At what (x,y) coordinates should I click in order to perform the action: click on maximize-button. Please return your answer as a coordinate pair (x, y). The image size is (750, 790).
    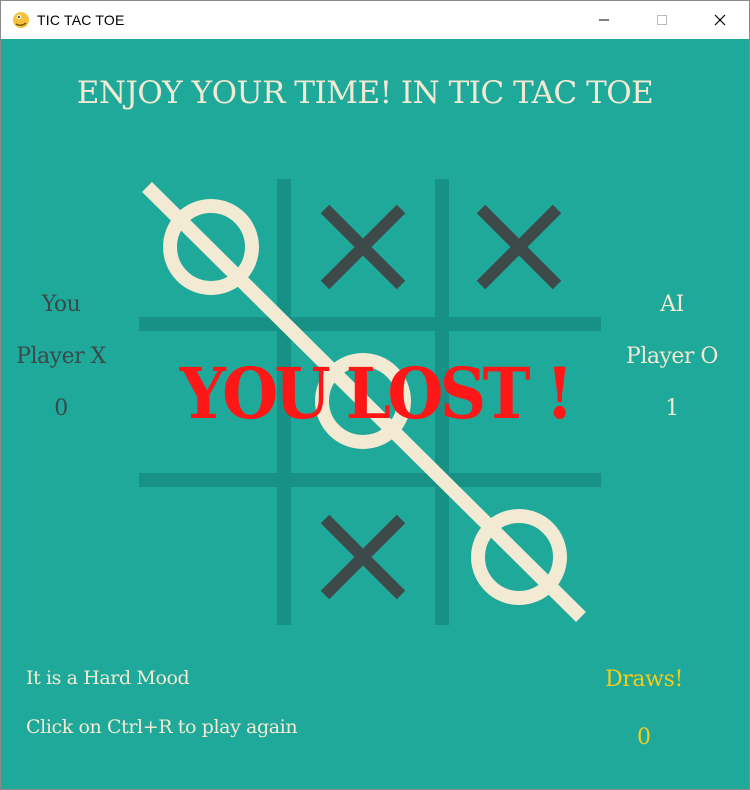
    Looking at the image, I should click on (662, 20).